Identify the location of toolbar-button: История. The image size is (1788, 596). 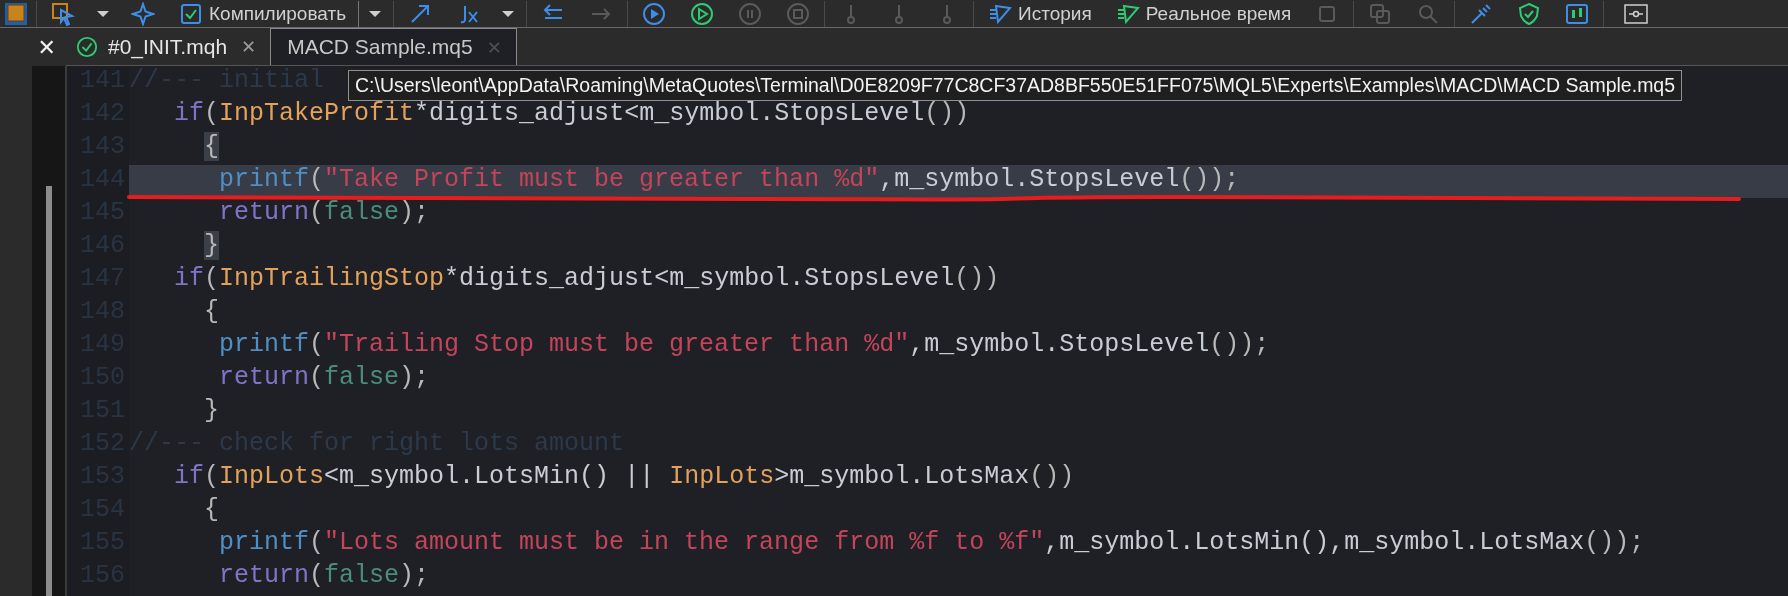
(1040, 13).